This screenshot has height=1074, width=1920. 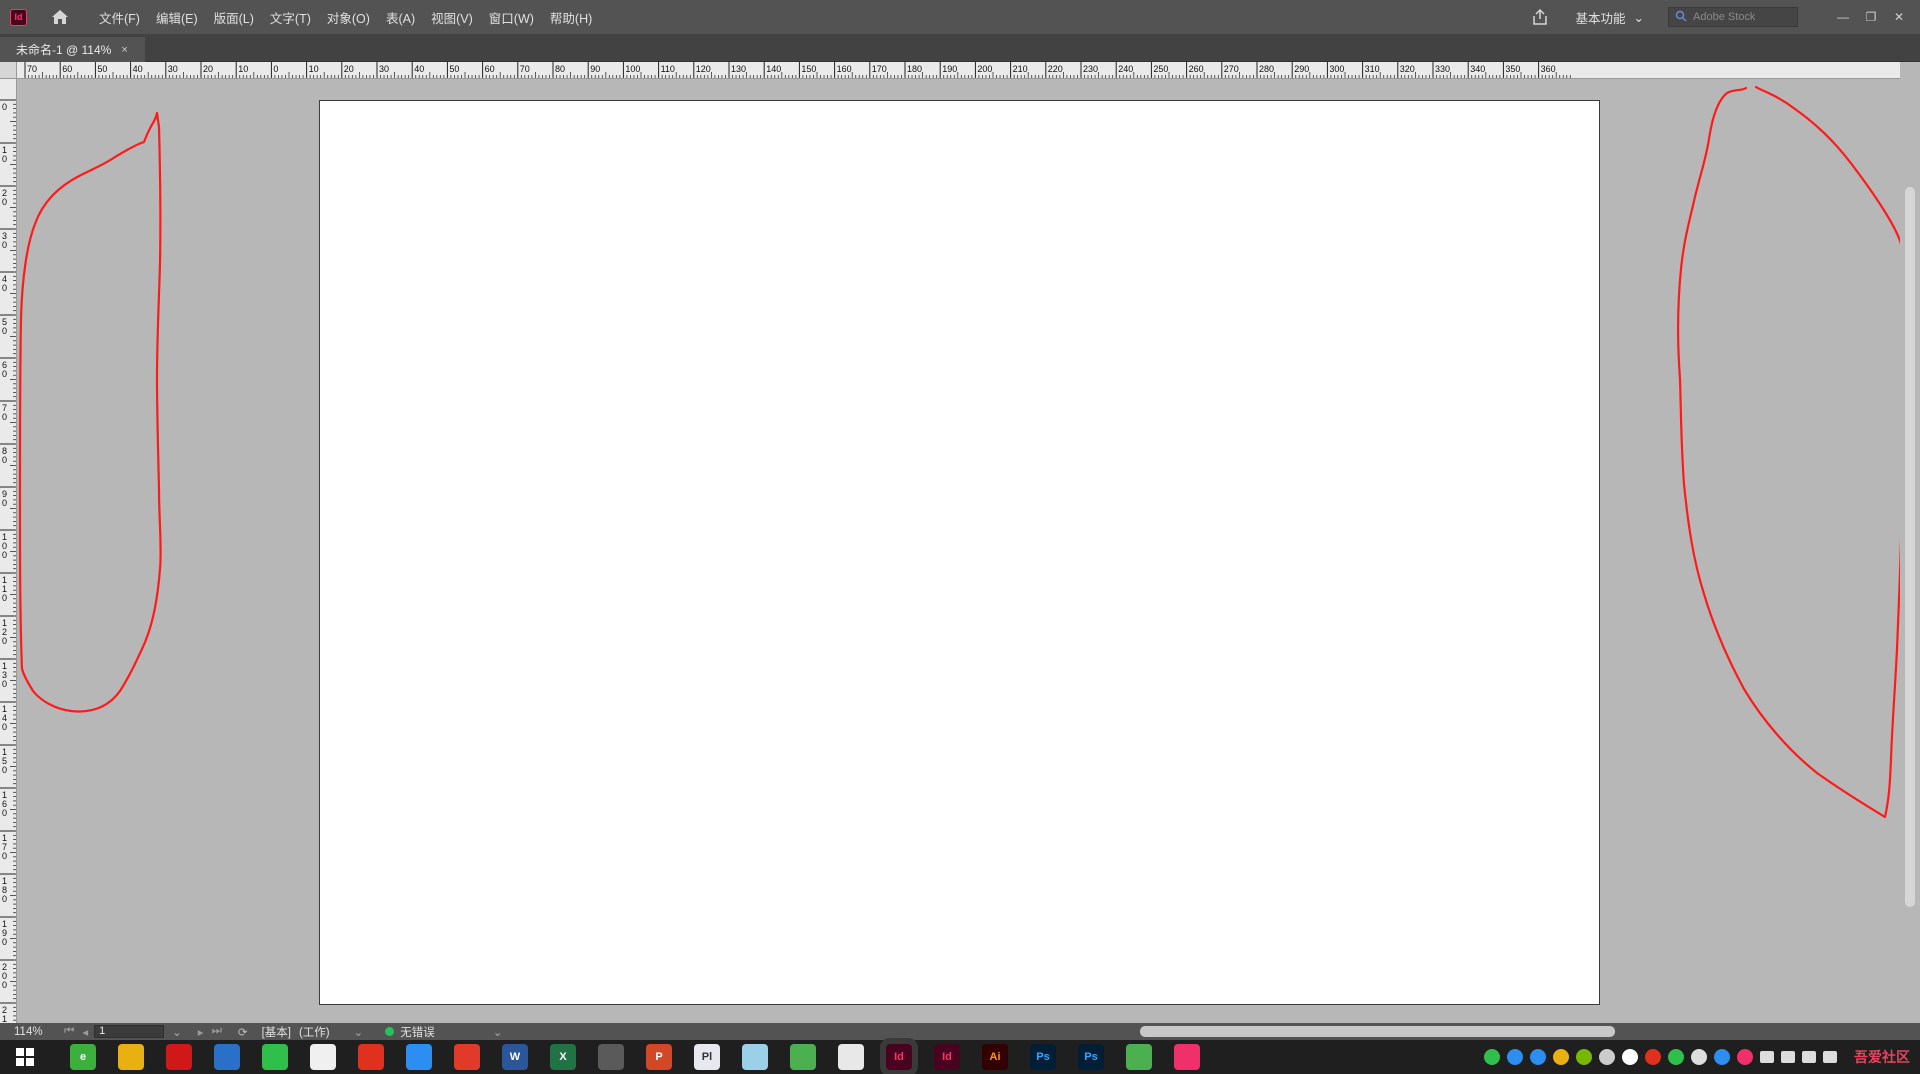 What do you see at coordinates (1515, 1057) in the screenshot?
I see `qq-tray-icon` at bounding box center [1515, 1057].